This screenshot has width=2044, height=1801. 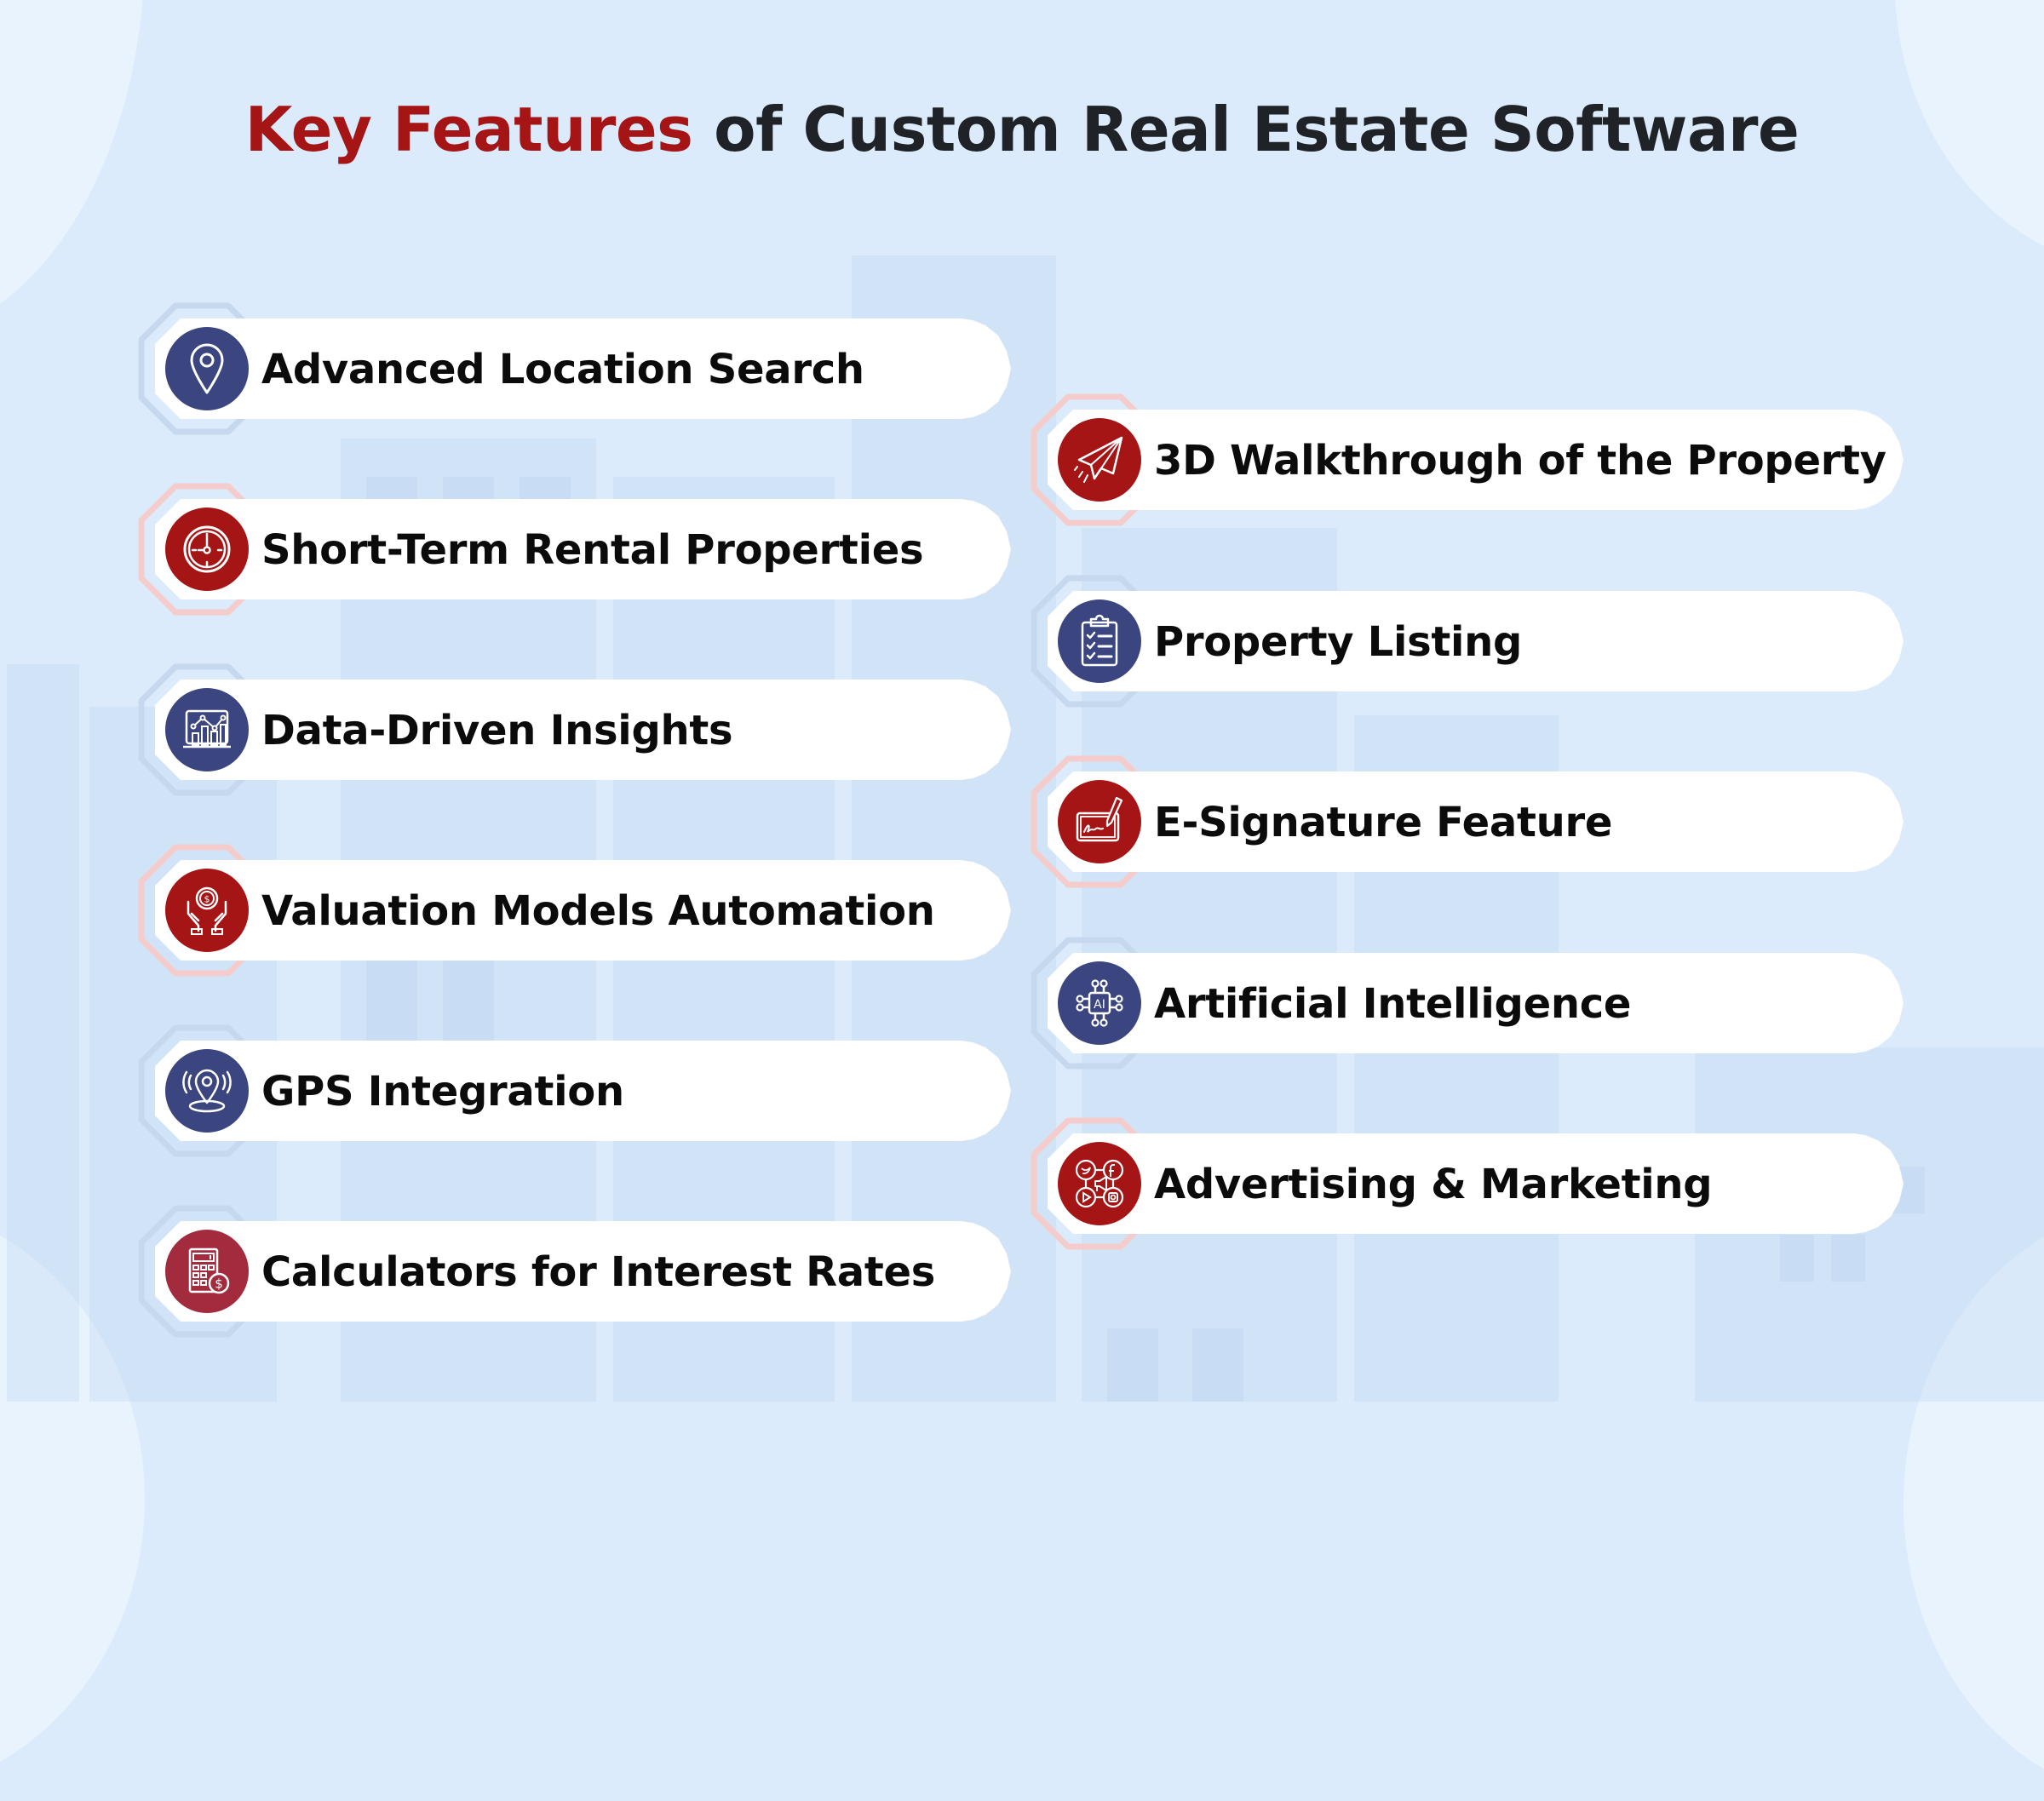 What do you see at coordinates (1338, 642) in the screenshot?
I see `feature-label: Property Listing` at bounding box center [1338, 642].